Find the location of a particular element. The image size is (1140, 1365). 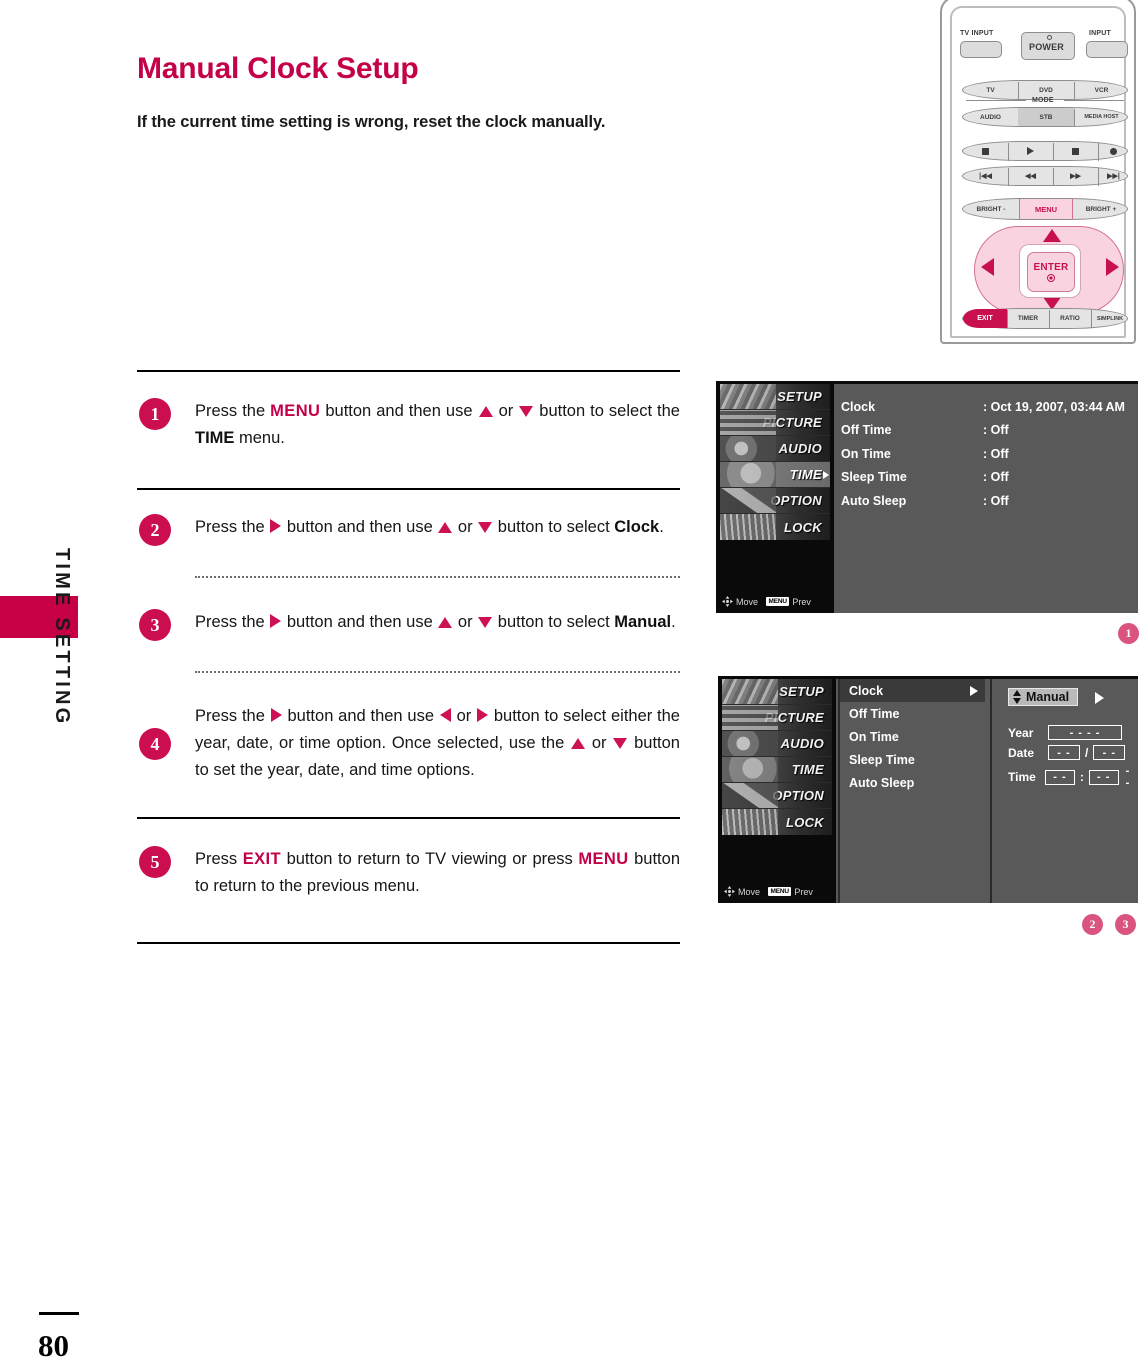

step-5-badge: 5 is located at coordinates (155, 862).